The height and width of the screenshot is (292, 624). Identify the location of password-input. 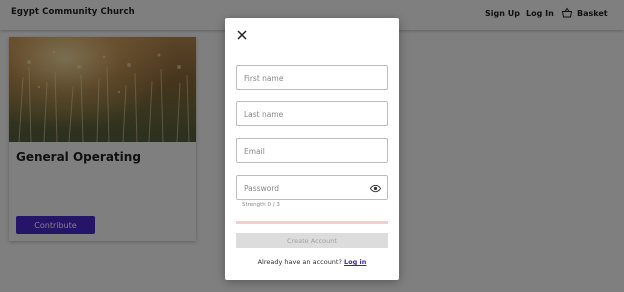
(312, 188).